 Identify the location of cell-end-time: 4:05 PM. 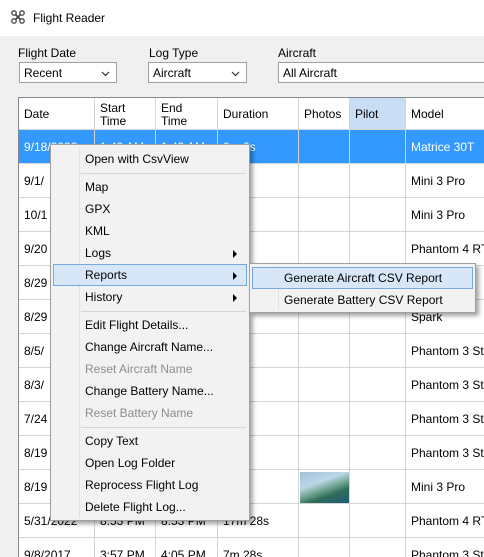
(187, 547).